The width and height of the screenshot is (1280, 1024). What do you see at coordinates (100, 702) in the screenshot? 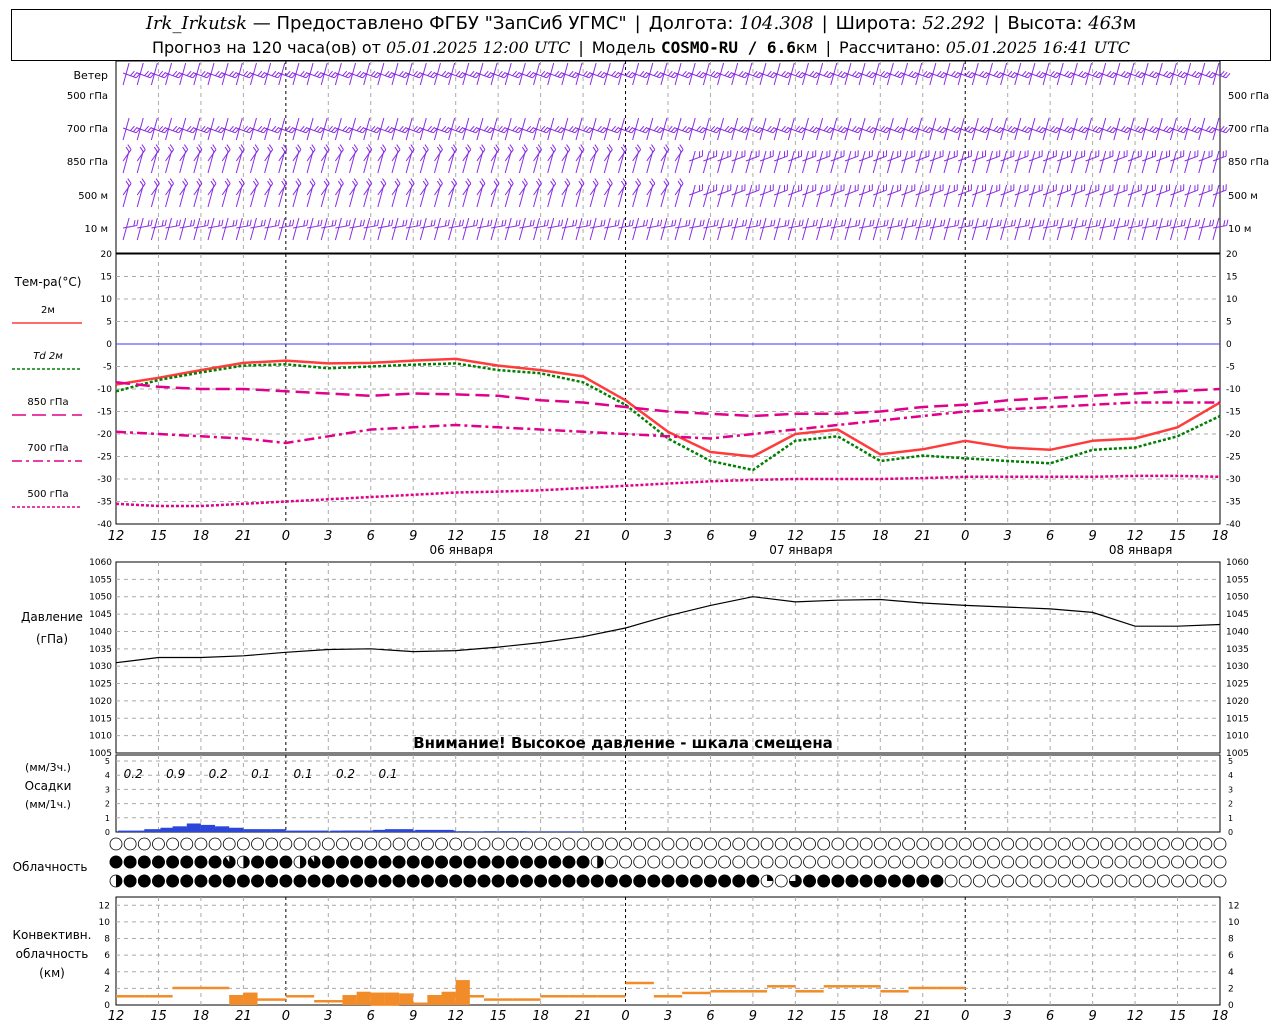
I see `pressure-ytick: 1020` at bounding box center [100, 702].